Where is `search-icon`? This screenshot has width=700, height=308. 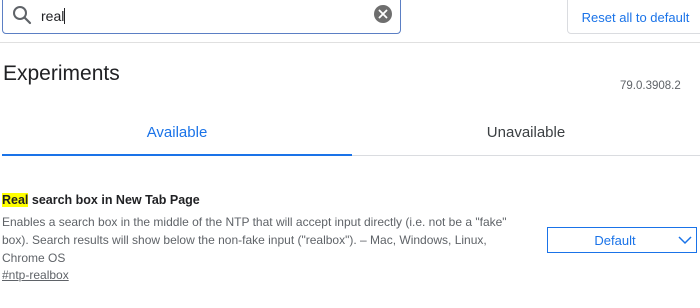
search-icon is located at coordinates (22, 15).